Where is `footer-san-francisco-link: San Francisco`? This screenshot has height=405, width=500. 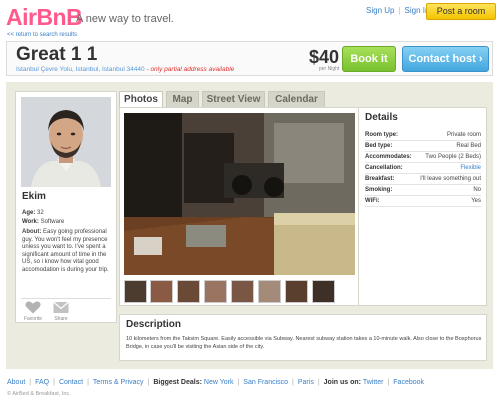
footer-san-francisco-link: San Francisco is located at coordinates (265, 382).